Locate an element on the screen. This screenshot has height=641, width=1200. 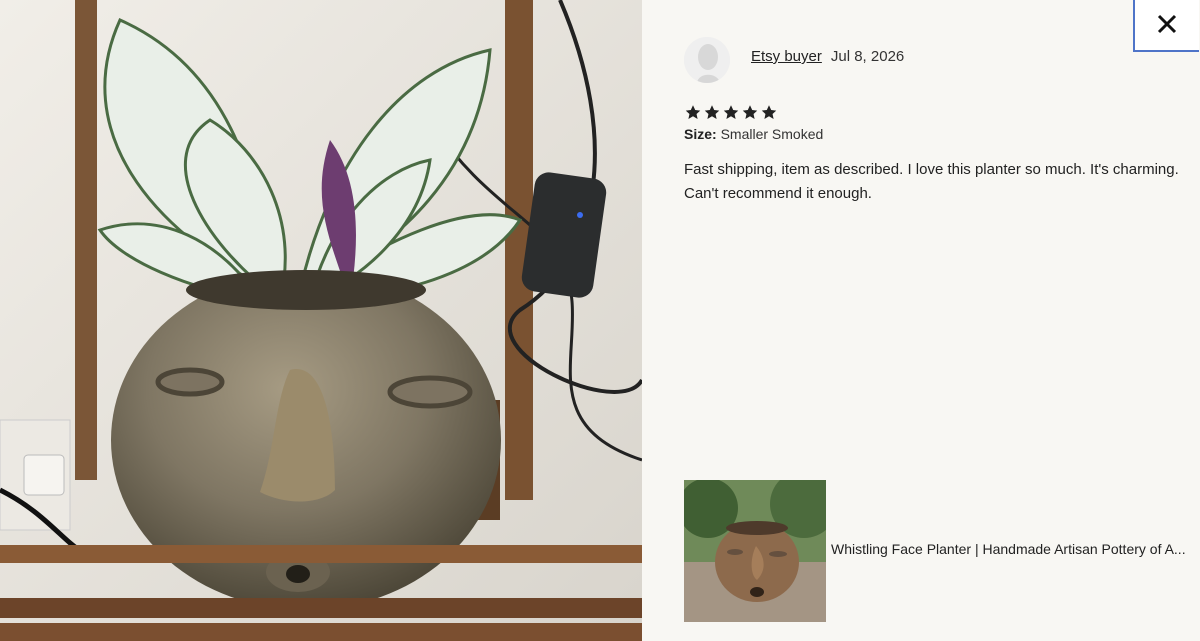
size-info: Size: Smaller Smoked is located at coordinates (753, 134).